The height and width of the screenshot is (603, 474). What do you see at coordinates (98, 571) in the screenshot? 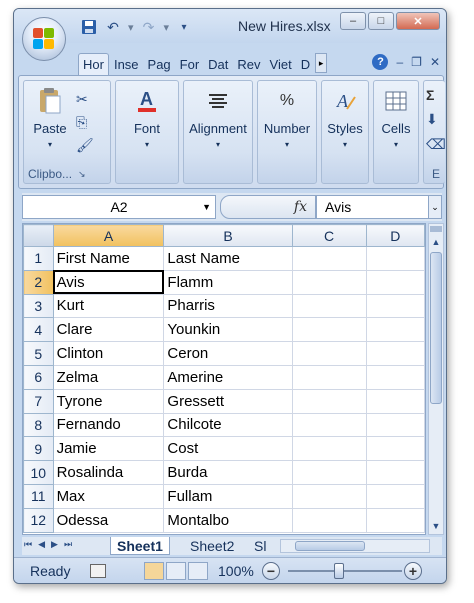
I see `macro-record-icon` at bounding box center [98, 571].